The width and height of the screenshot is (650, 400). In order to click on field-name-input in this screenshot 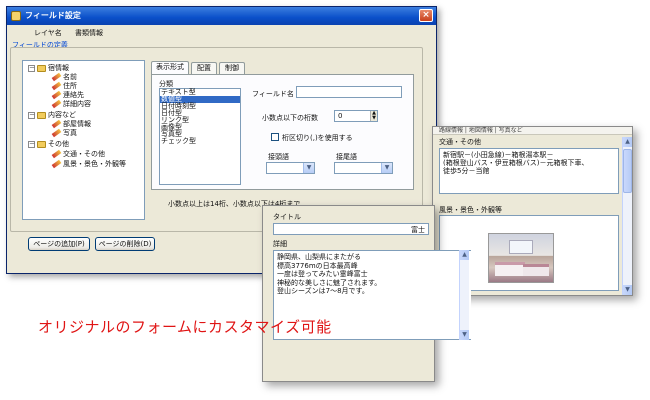, I will do `click(349, 92)`.